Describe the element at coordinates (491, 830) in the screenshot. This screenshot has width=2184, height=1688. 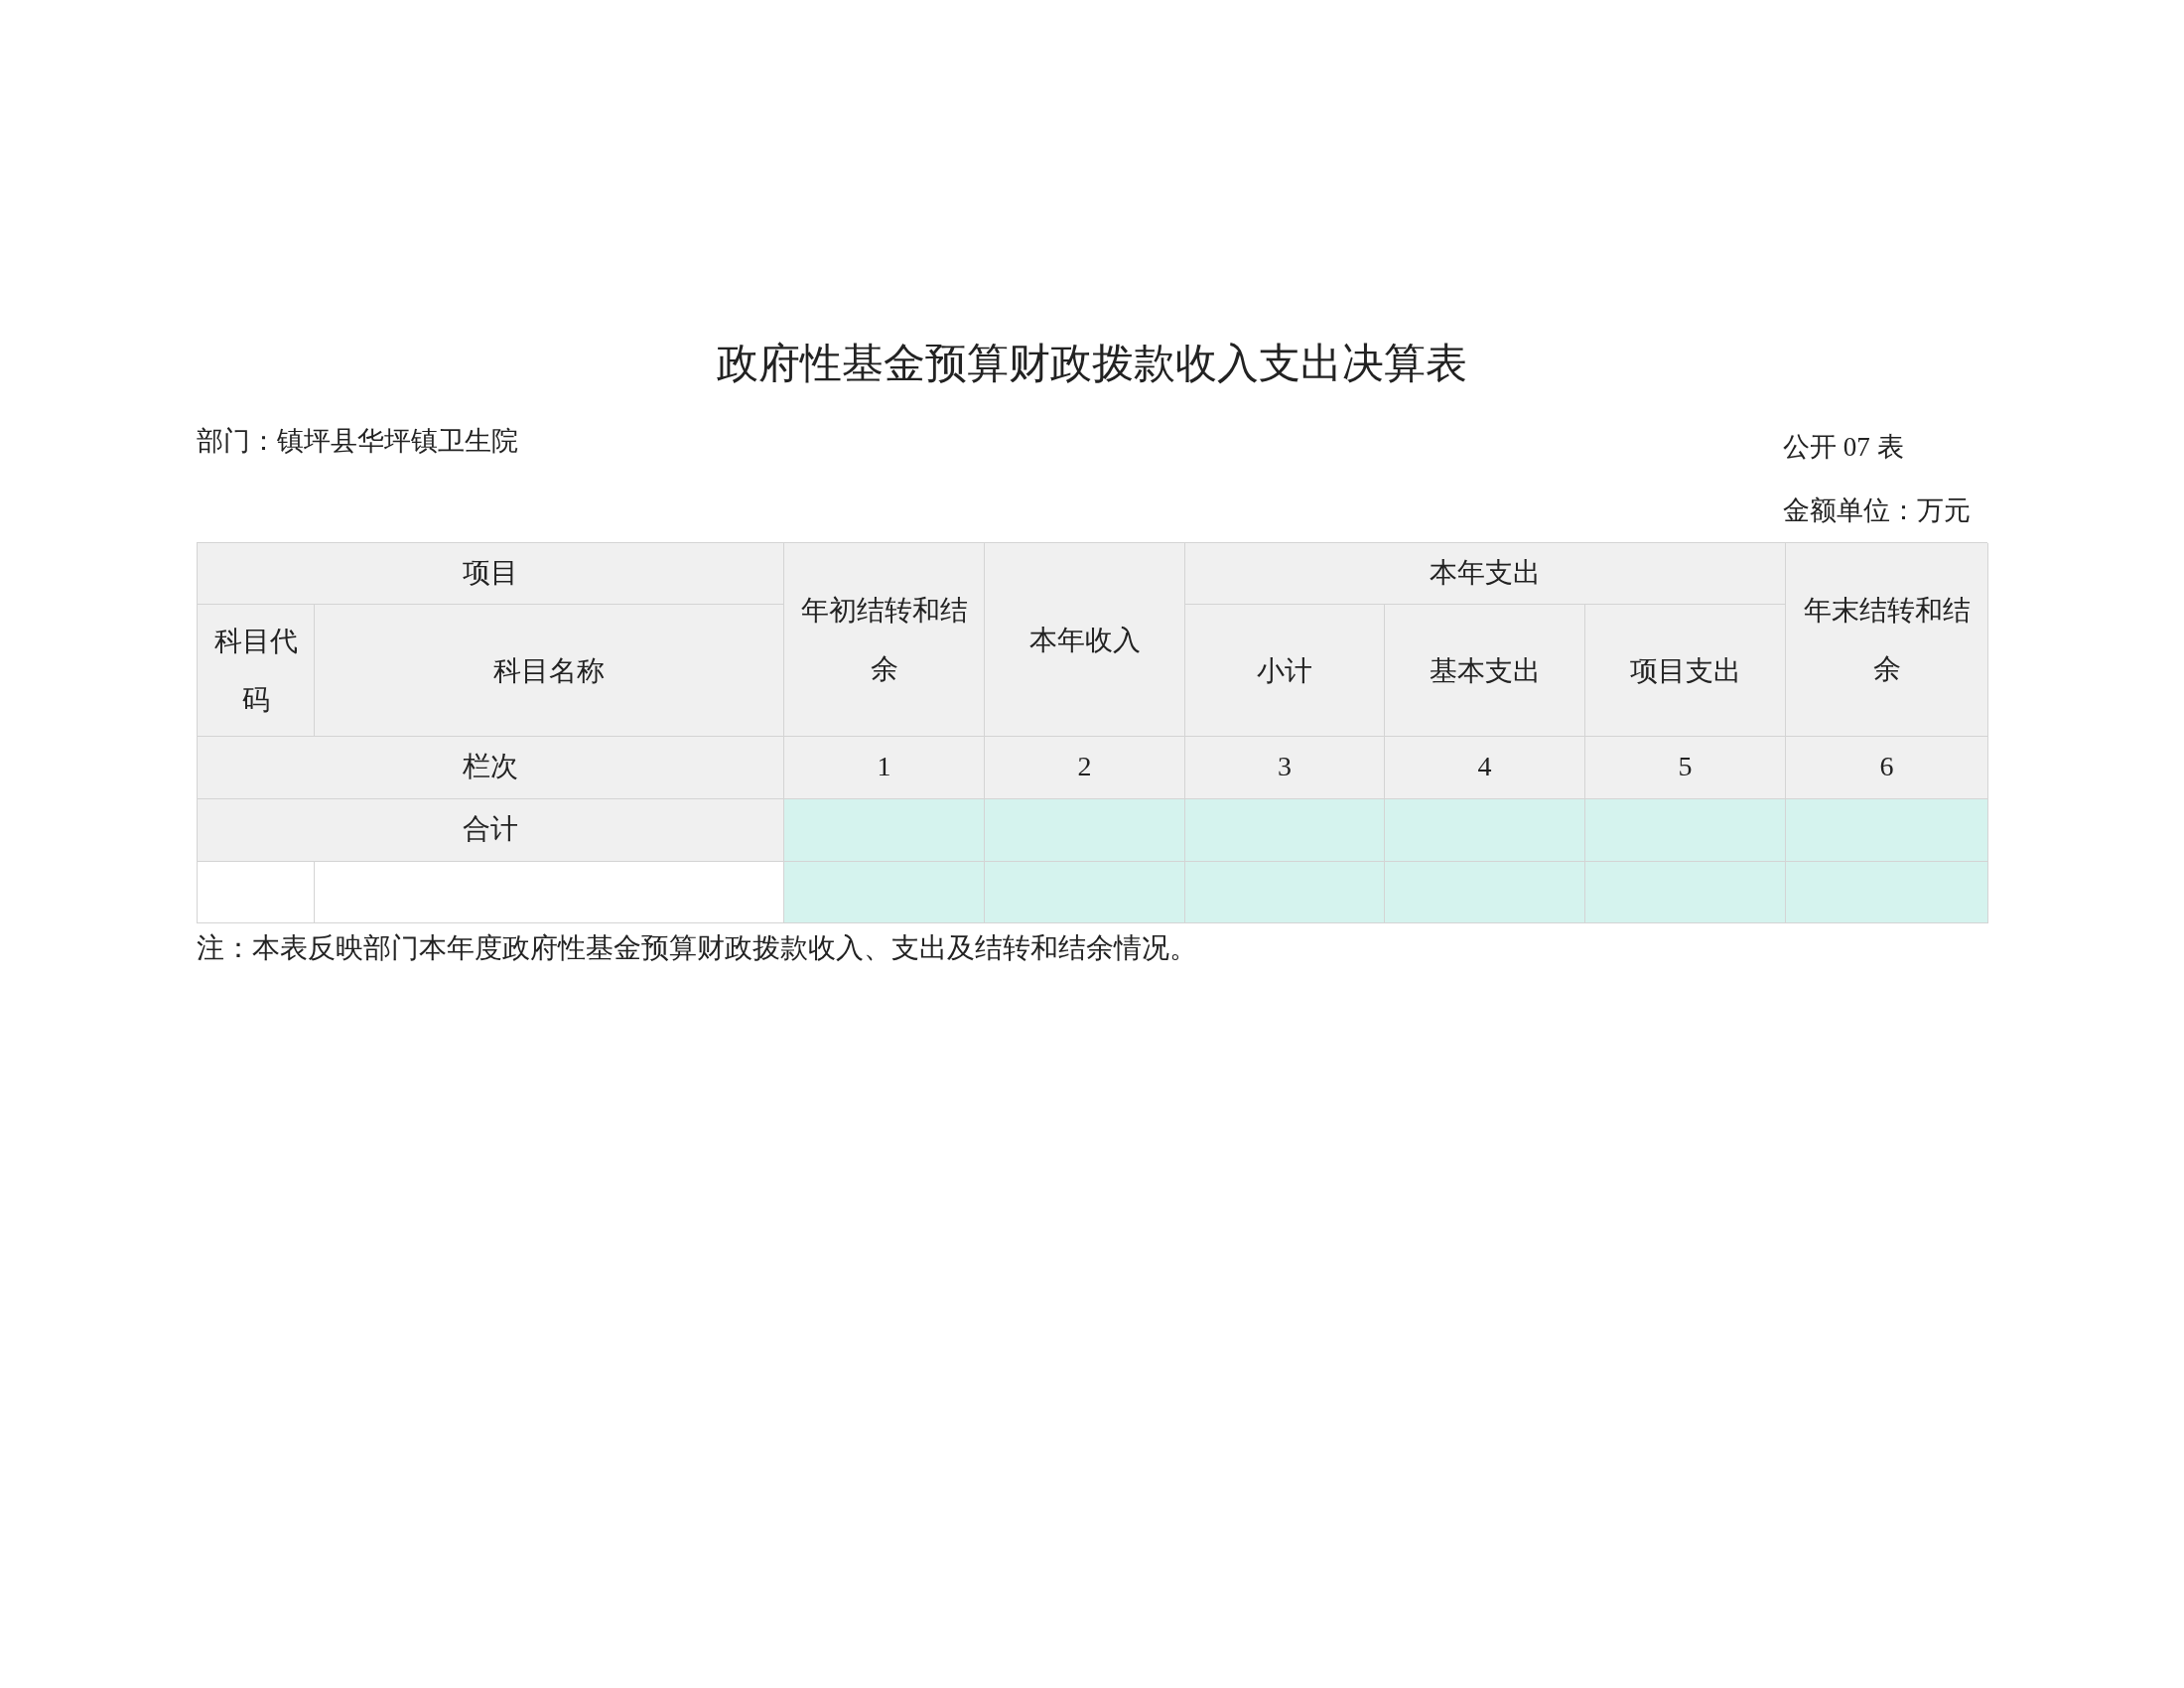
I see `table-cell: 合计` at that location.